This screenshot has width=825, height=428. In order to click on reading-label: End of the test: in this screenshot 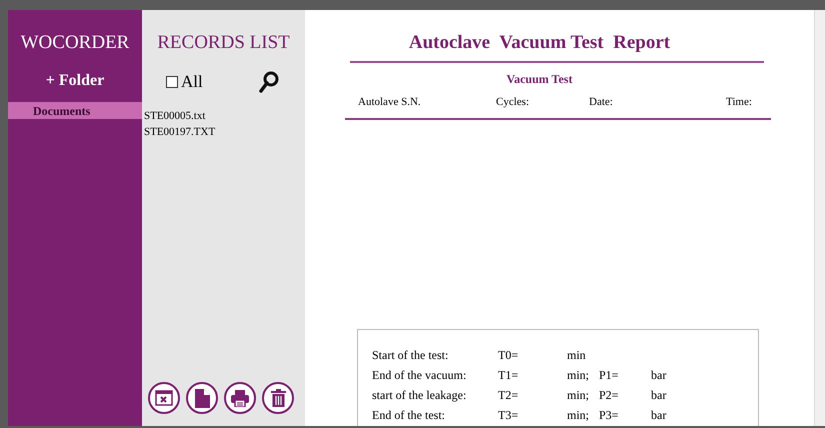, I will do `click(409, 415)`.